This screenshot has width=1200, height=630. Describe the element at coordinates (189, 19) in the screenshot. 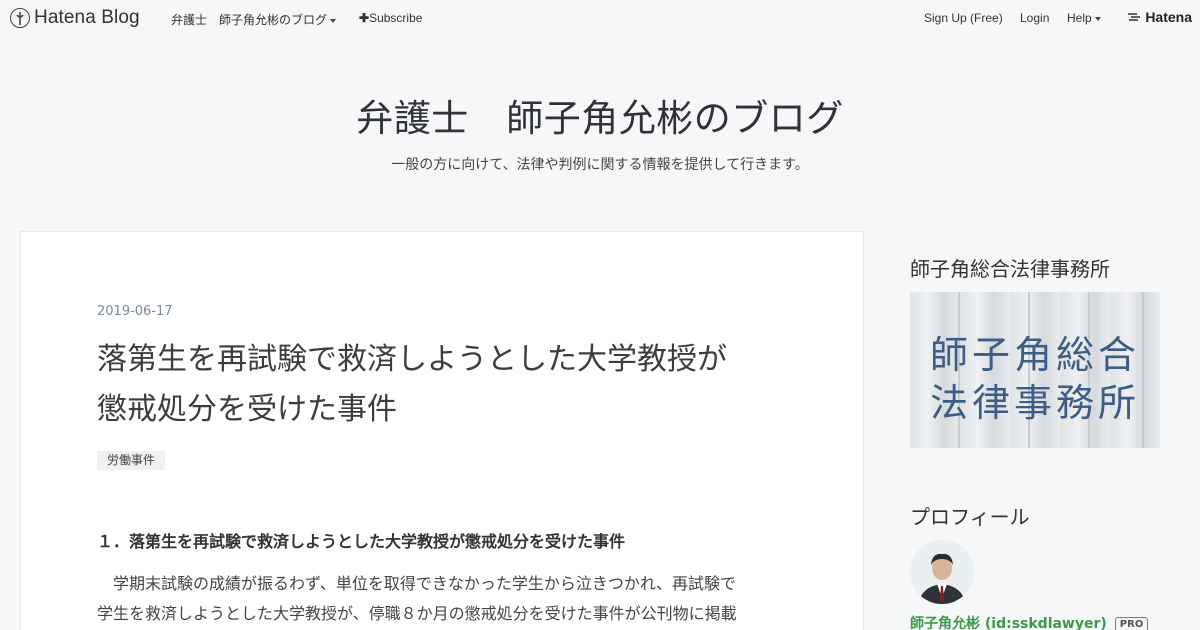

I see `blog-link: 弁護士` at that location.